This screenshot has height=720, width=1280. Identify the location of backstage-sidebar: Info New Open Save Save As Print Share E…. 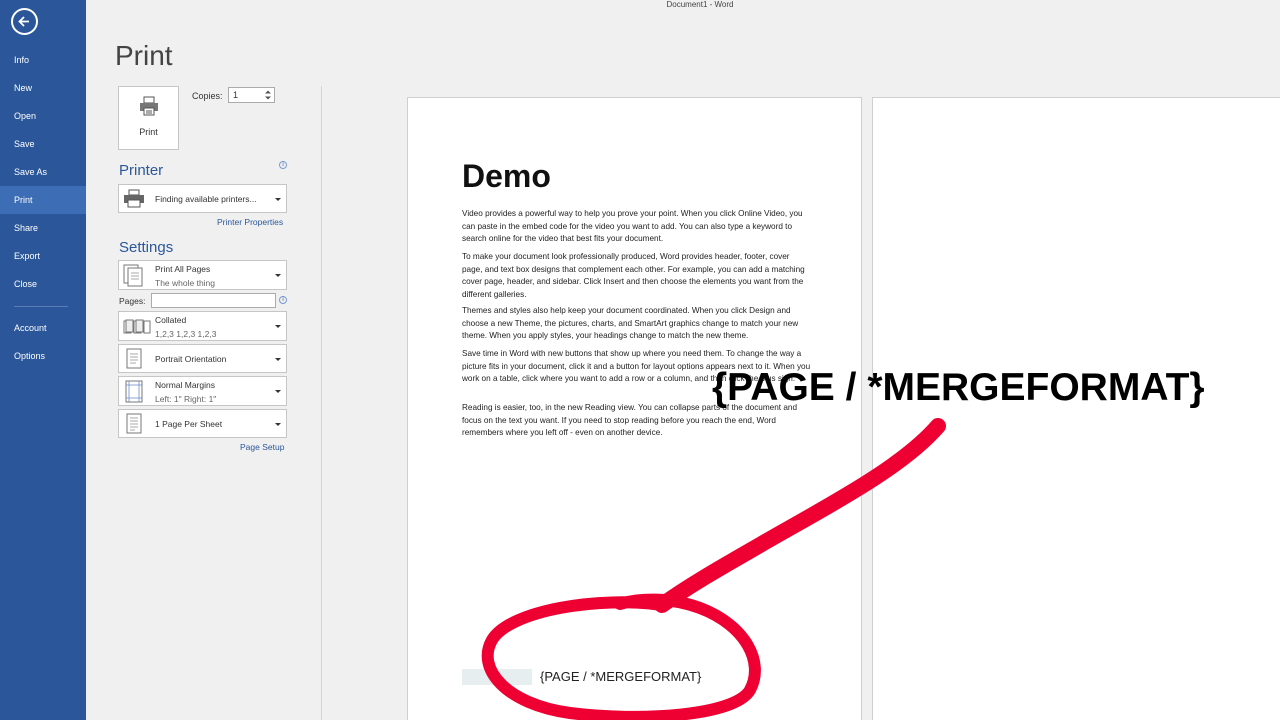
(43, 360).